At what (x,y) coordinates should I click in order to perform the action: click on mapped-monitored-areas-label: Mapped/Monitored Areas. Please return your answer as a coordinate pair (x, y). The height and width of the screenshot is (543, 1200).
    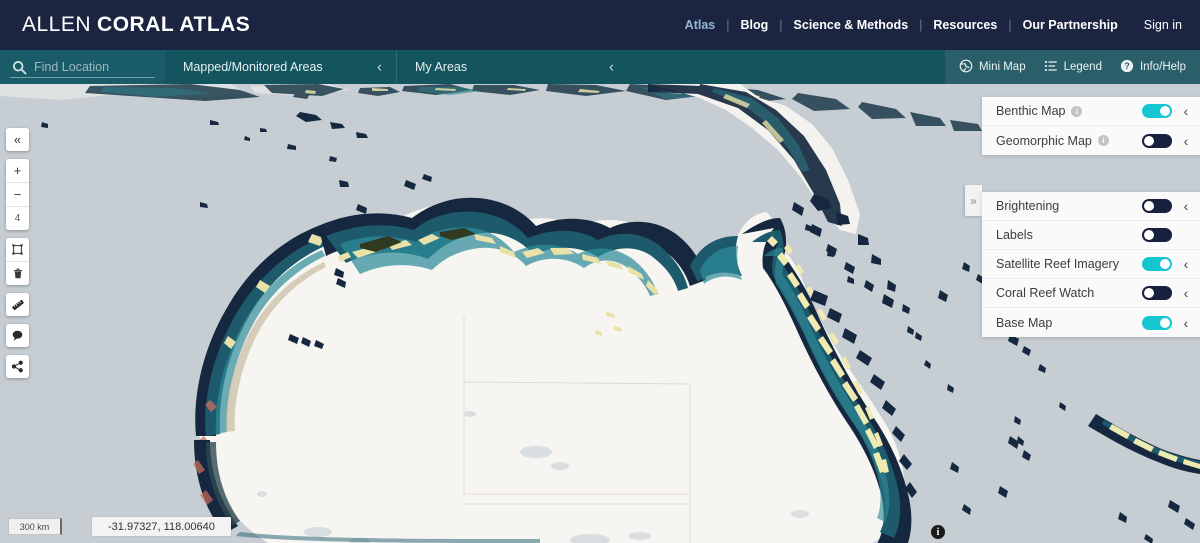
    Looking at the image, I should click on (253, 67).